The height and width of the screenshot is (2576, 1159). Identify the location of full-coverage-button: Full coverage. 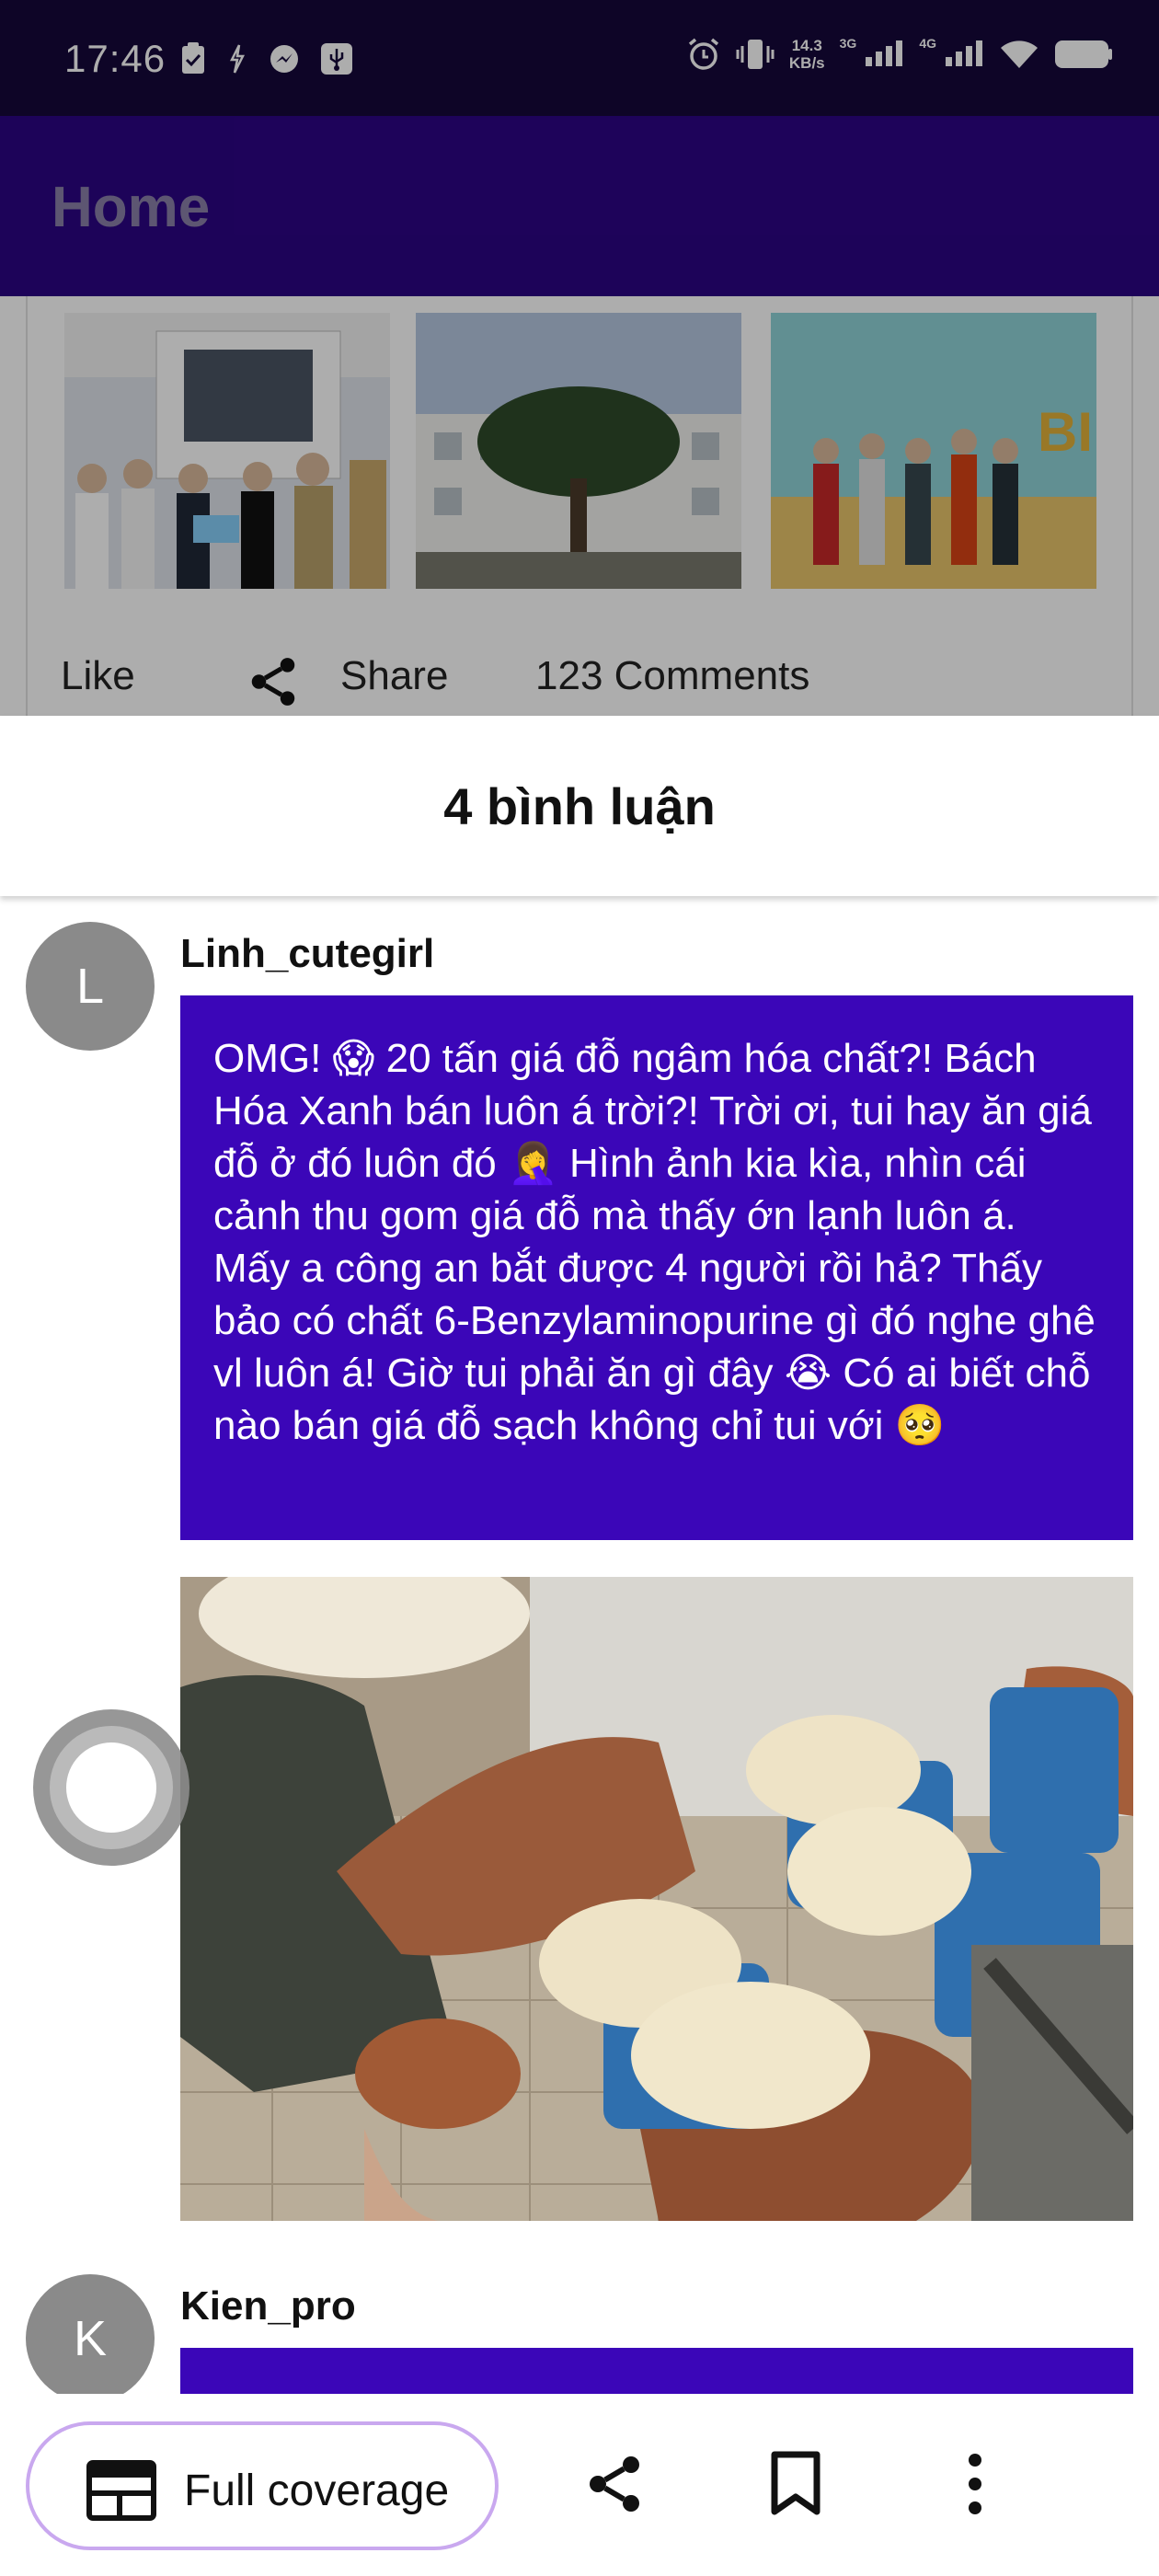
(262, 2485).